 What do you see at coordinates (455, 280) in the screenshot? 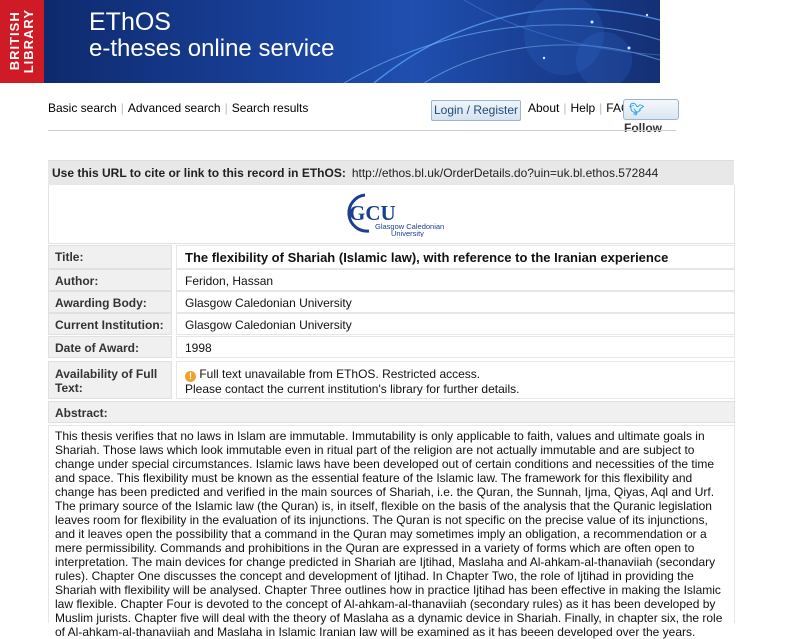
I see `author-value: Feridon, Hassan` at bounding box center [455, 280].